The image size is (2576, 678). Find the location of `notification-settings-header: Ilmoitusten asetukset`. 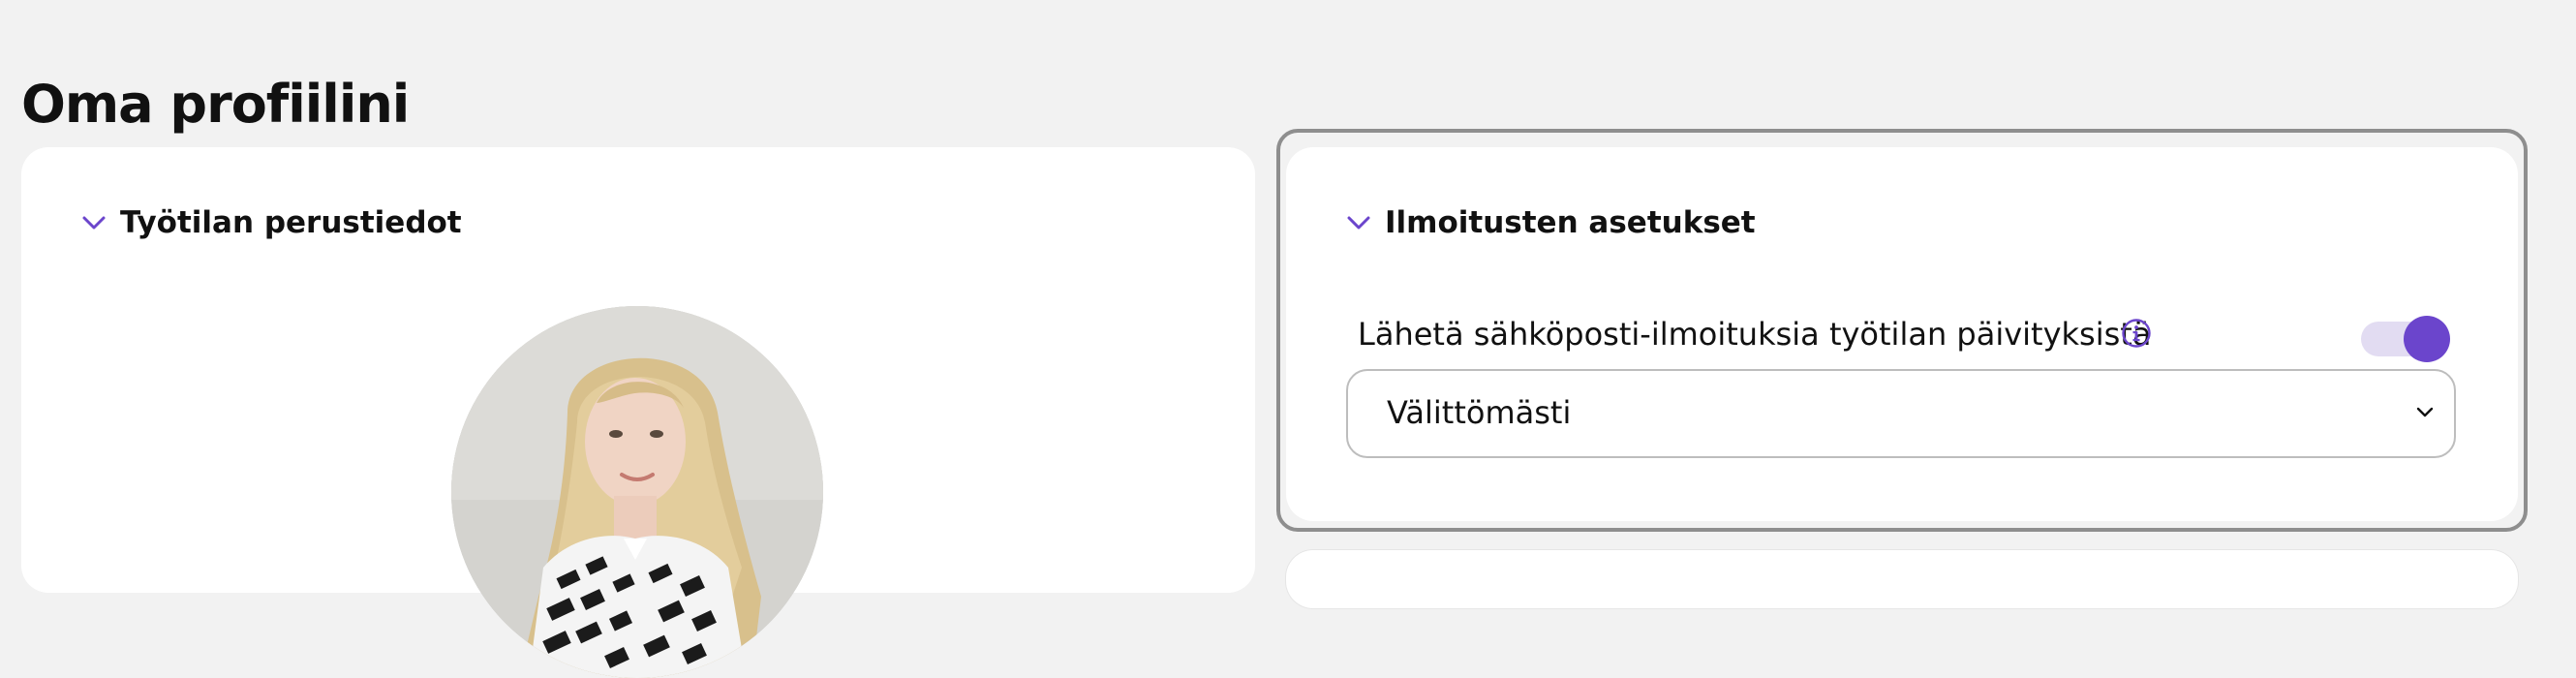

notification-settings-header: Ilmoitusten asetukset is located at coordinates (1551, 222).